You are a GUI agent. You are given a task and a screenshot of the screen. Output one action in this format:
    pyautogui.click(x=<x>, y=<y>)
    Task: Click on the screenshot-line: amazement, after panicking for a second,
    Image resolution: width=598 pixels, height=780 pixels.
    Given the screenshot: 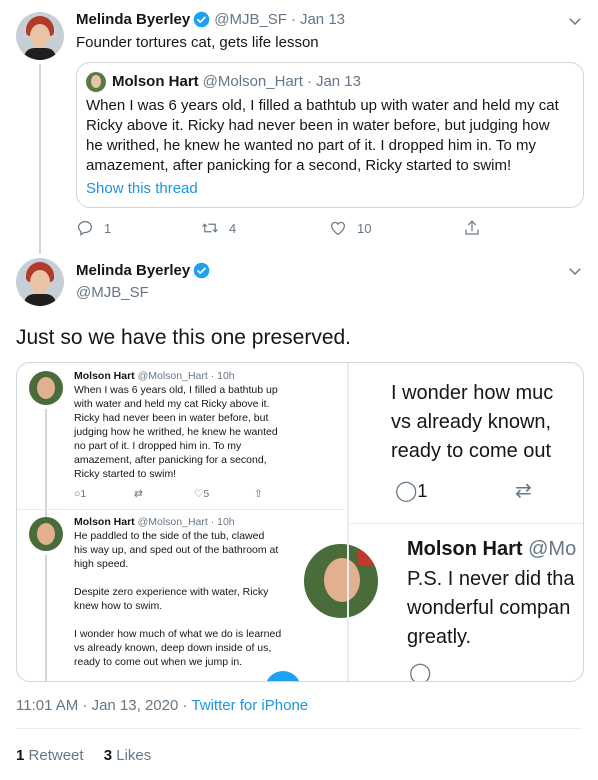 What is the action you would take?
    pyautogui.click(x=170, y=460)
    